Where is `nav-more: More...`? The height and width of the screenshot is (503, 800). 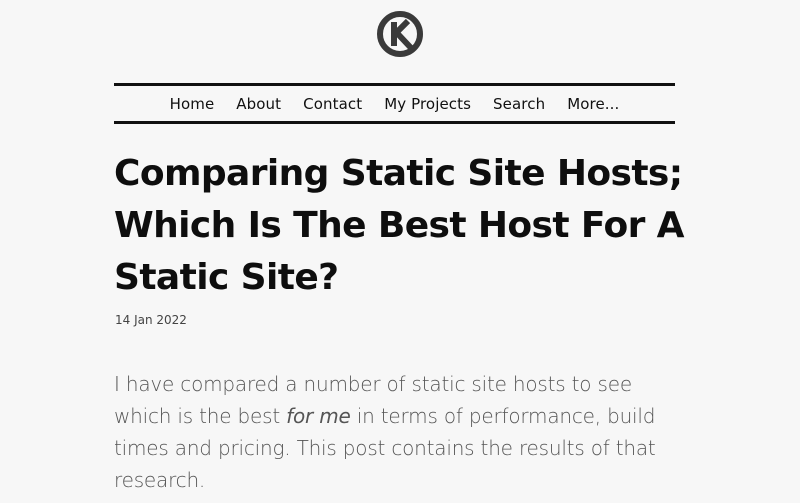 nav-more: More... is located at coordinates (593, 104).